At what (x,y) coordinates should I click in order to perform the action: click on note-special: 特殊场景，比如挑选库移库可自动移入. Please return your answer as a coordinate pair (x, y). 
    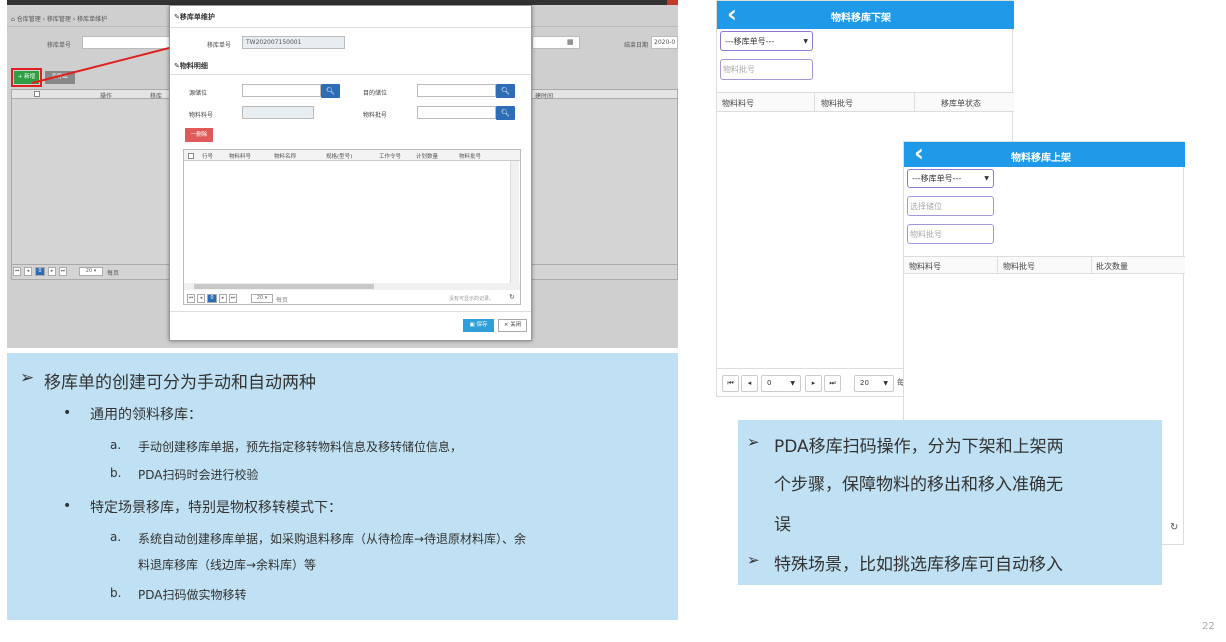
    Looking at the image, I should click on (918, 565).